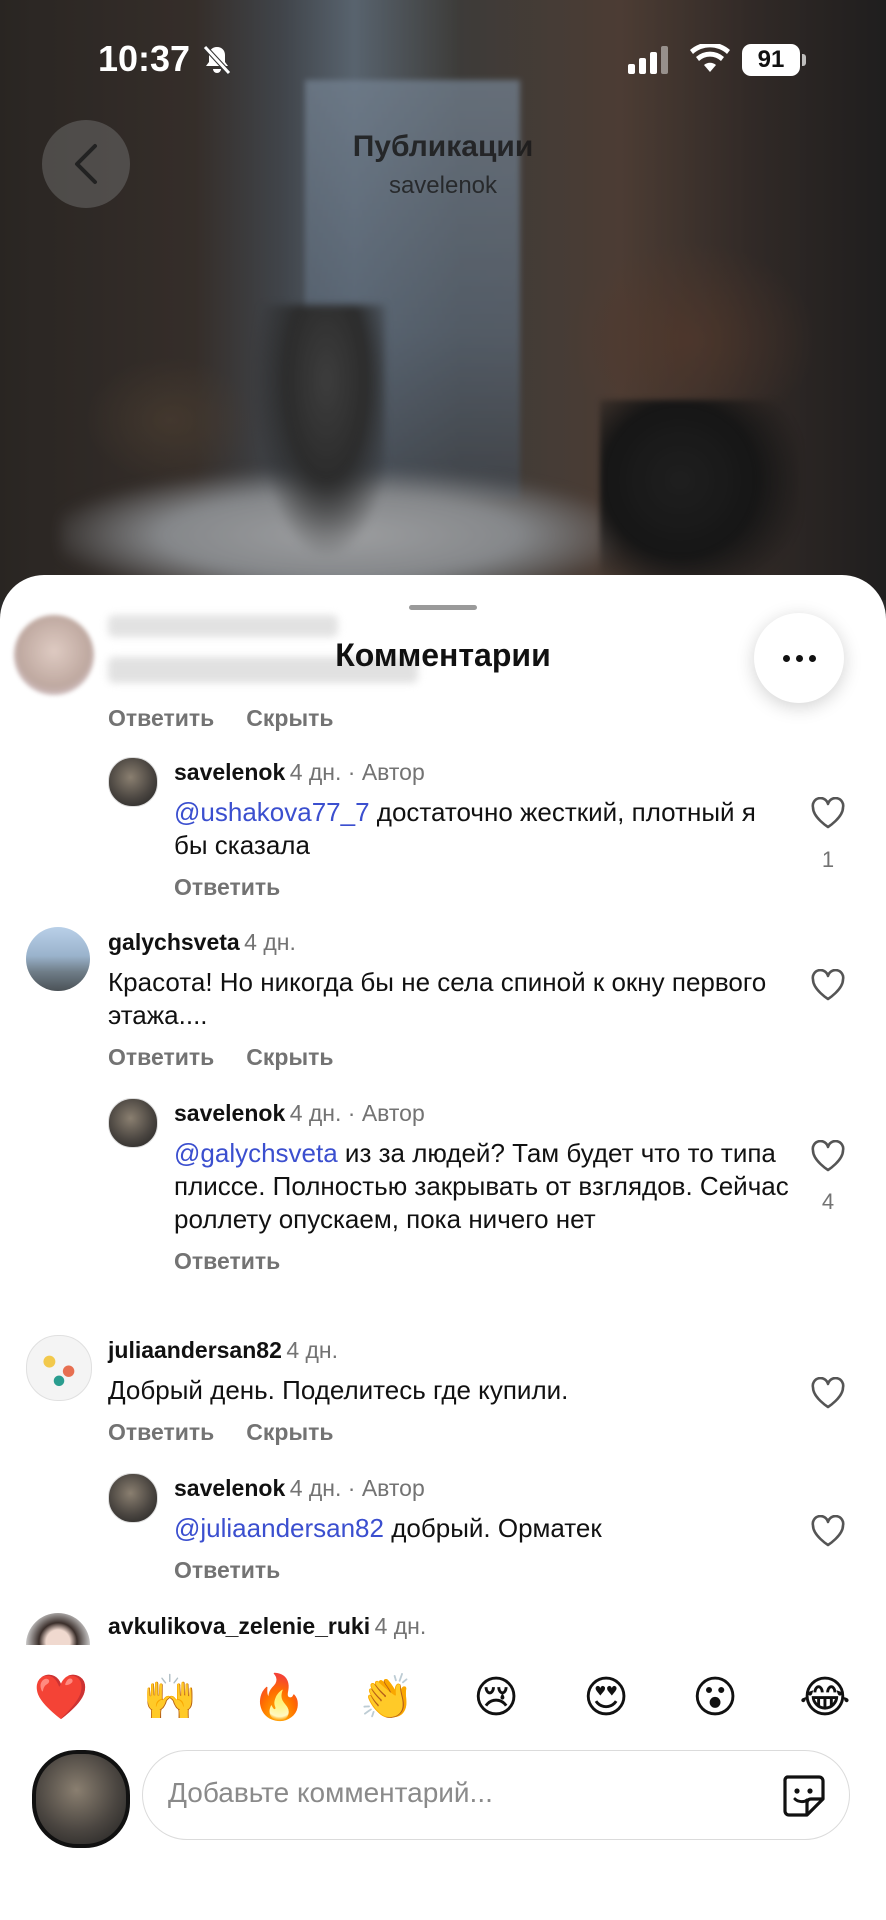 This screenshot has width=886, height=1920. Describe the element at coordinates (443, 60) in the screenshot. I see `status-bar: 10:37 91` at that location.